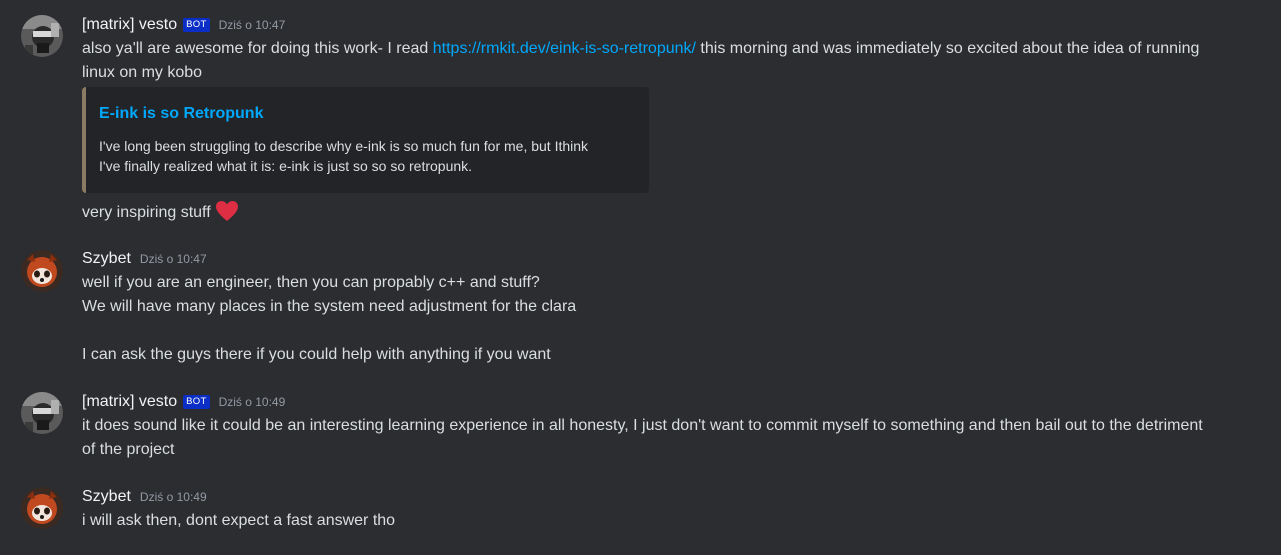 The image size is (1281, 555). Describe the element at coordinates (128, 449) in the screenshot. I see `message-text-line: of the project` at that location.